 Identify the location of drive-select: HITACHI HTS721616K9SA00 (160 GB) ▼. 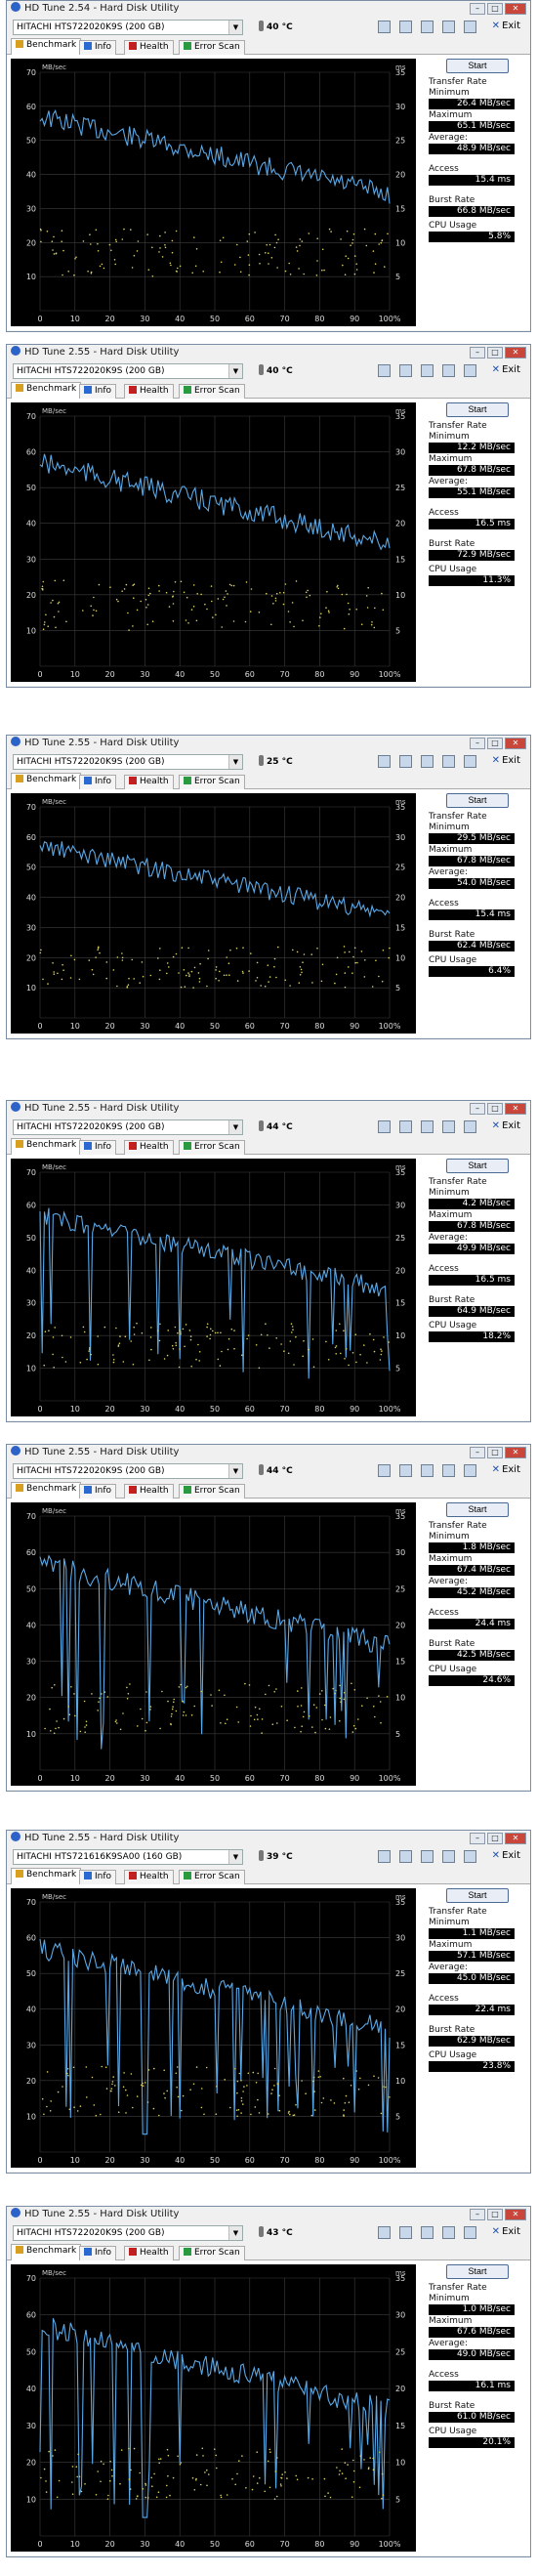
(128, 1857).